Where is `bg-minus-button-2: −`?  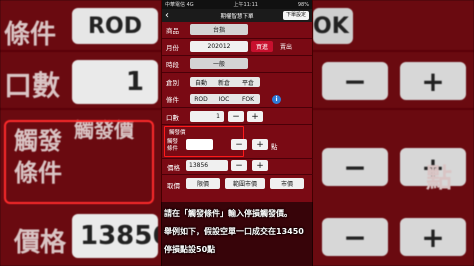
bg-minus-button-2: − is located at coordinates (355, 167).